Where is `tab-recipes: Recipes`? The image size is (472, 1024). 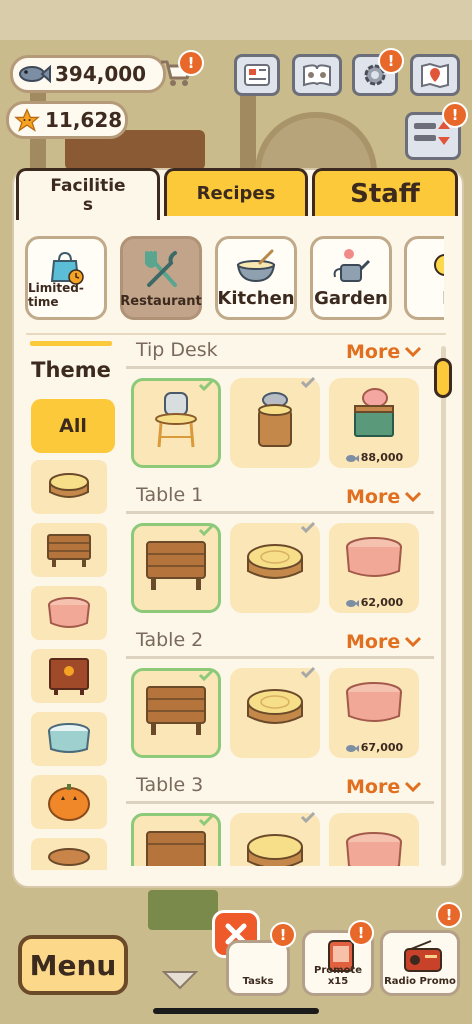
tab-recipes: Recipes is located at coordinates (236, 192).